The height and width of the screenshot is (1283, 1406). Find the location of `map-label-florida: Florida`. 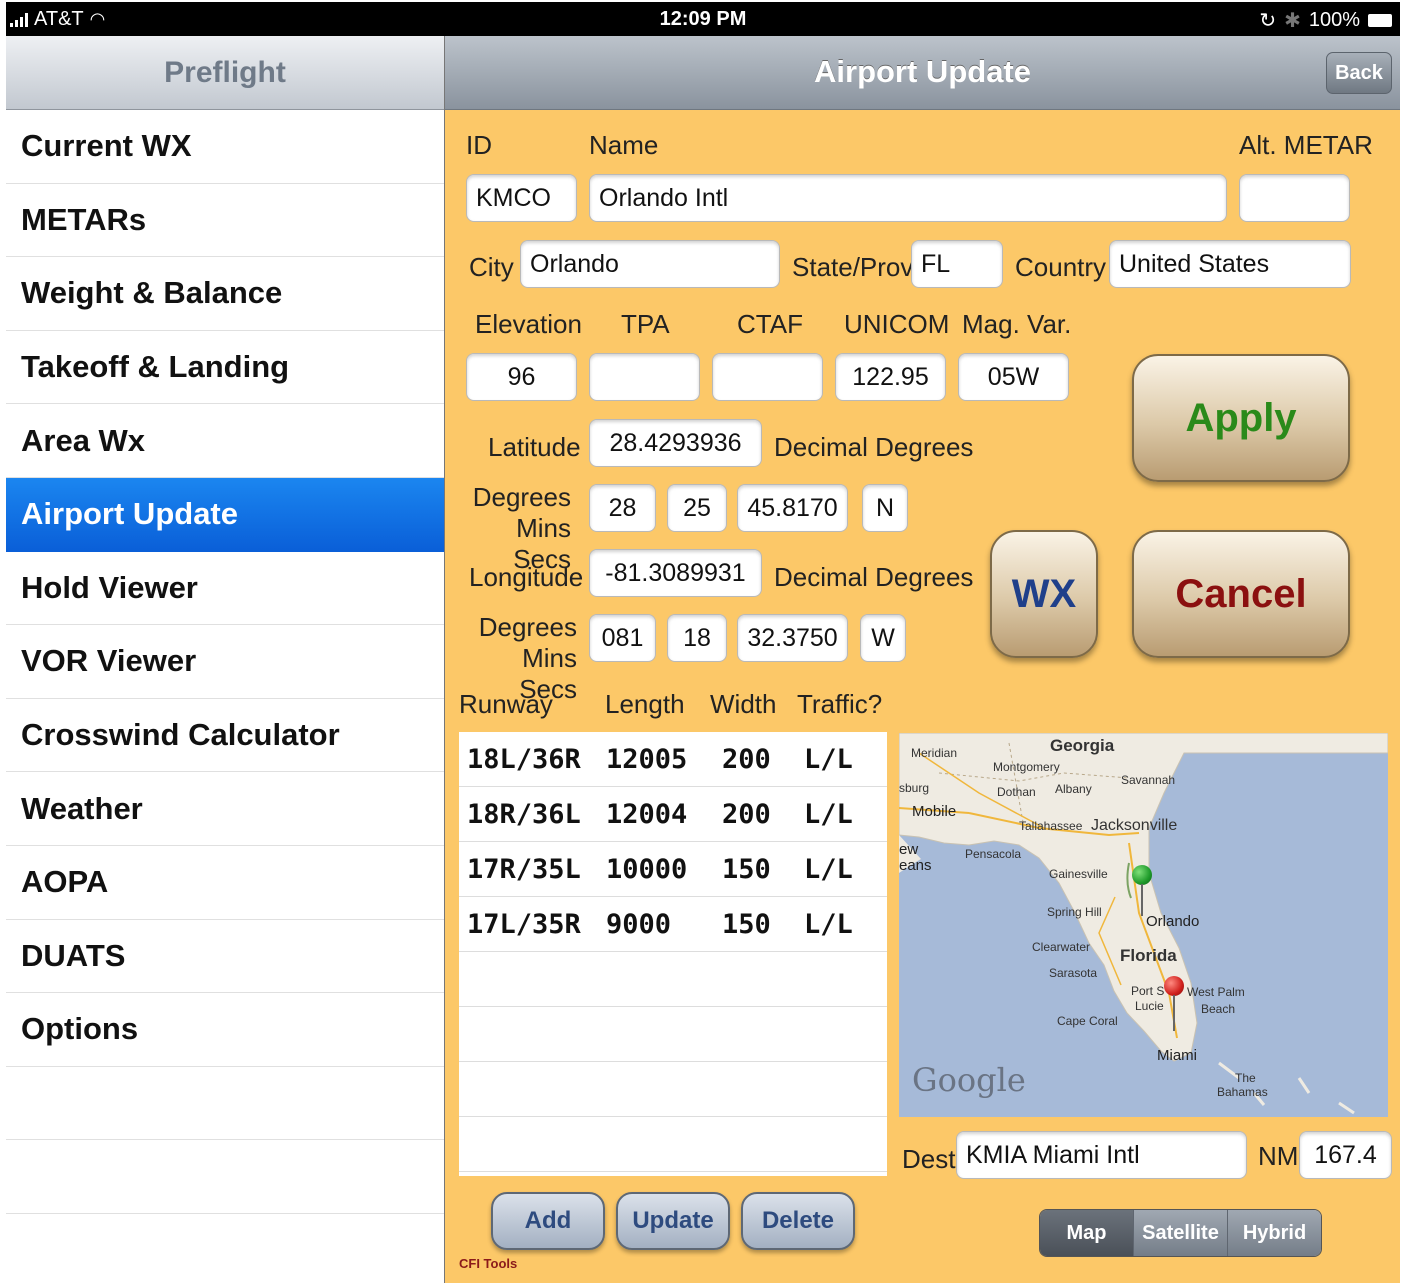

map-label-florida: Florida is located at coordinates (1148, 955).